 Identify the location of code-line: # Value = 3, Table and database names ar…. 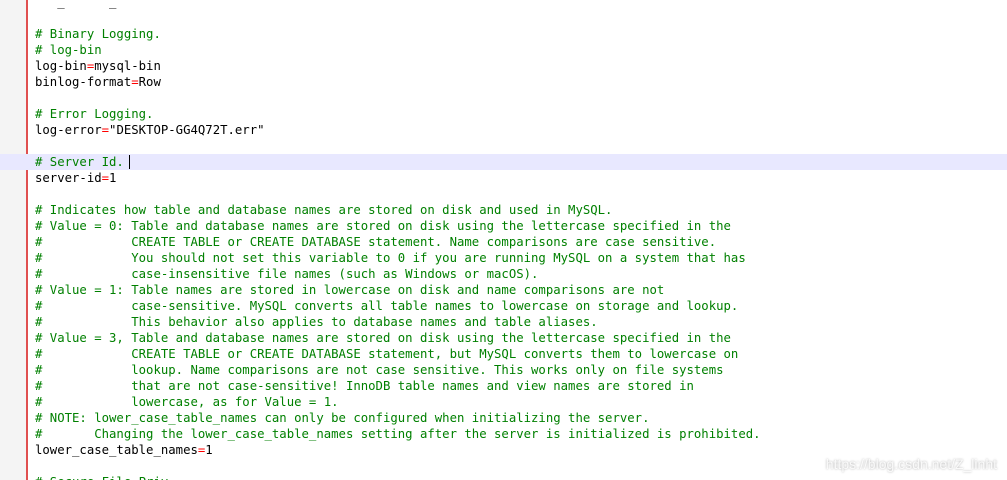
(503, 338).